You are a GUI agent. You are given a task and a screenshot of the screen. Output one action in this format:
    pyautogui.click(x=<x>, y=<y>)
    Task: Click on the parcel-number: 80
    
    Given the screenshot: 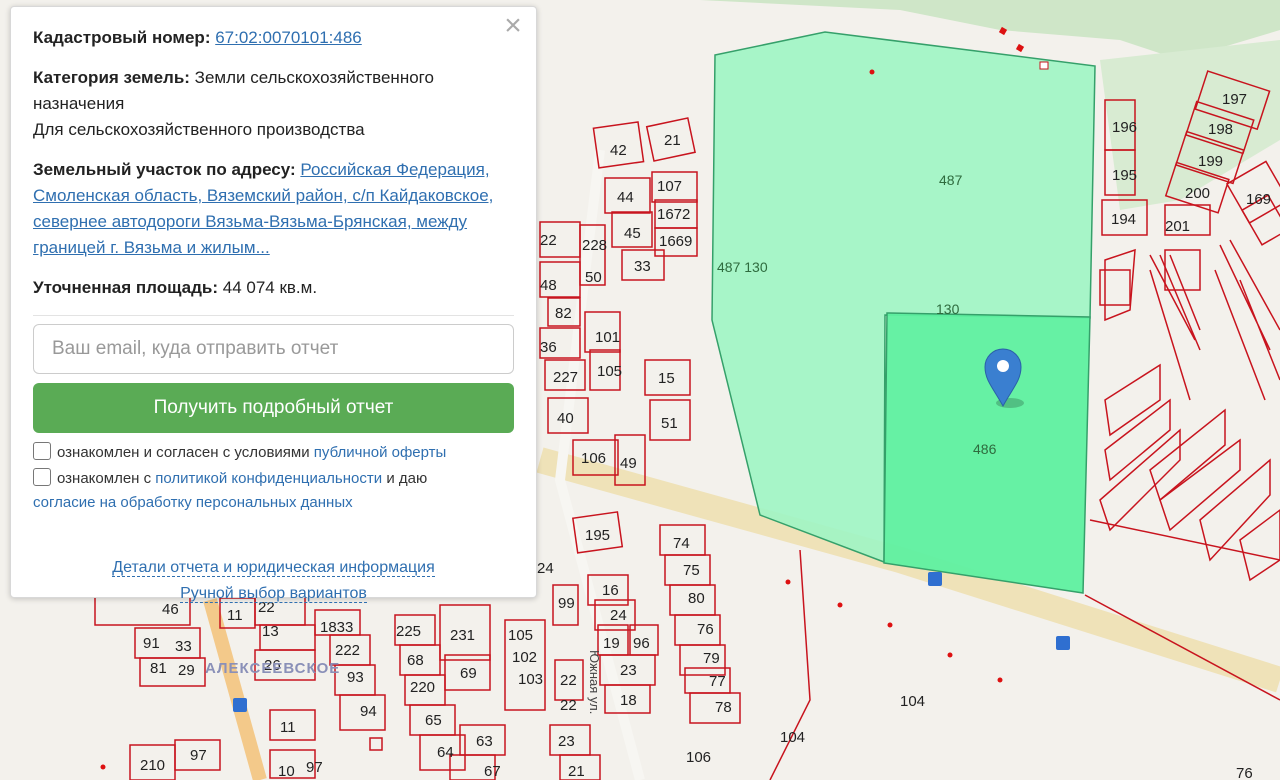 What is the action you would take?
    pyautogui.click(x=696, y=598)
    